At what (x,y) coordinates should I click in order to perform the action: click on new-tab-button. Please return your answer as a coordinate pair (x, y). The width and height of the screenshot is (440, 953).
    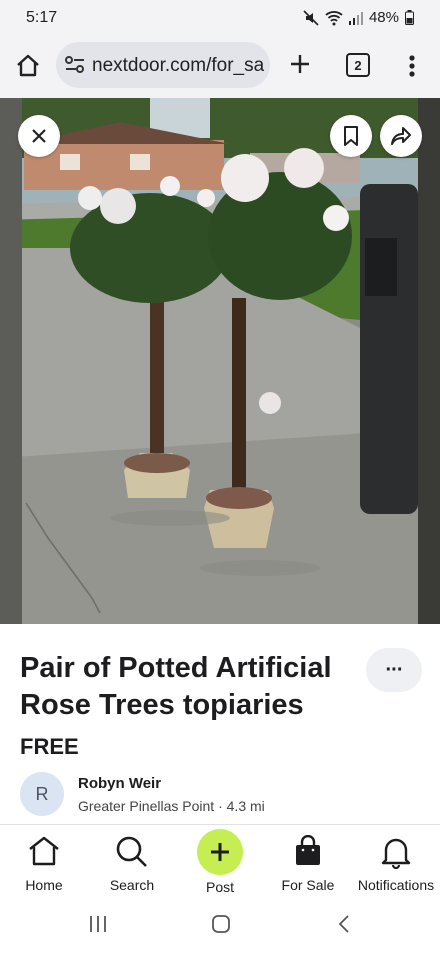
    Looking at the image, I should click on (300, 64).